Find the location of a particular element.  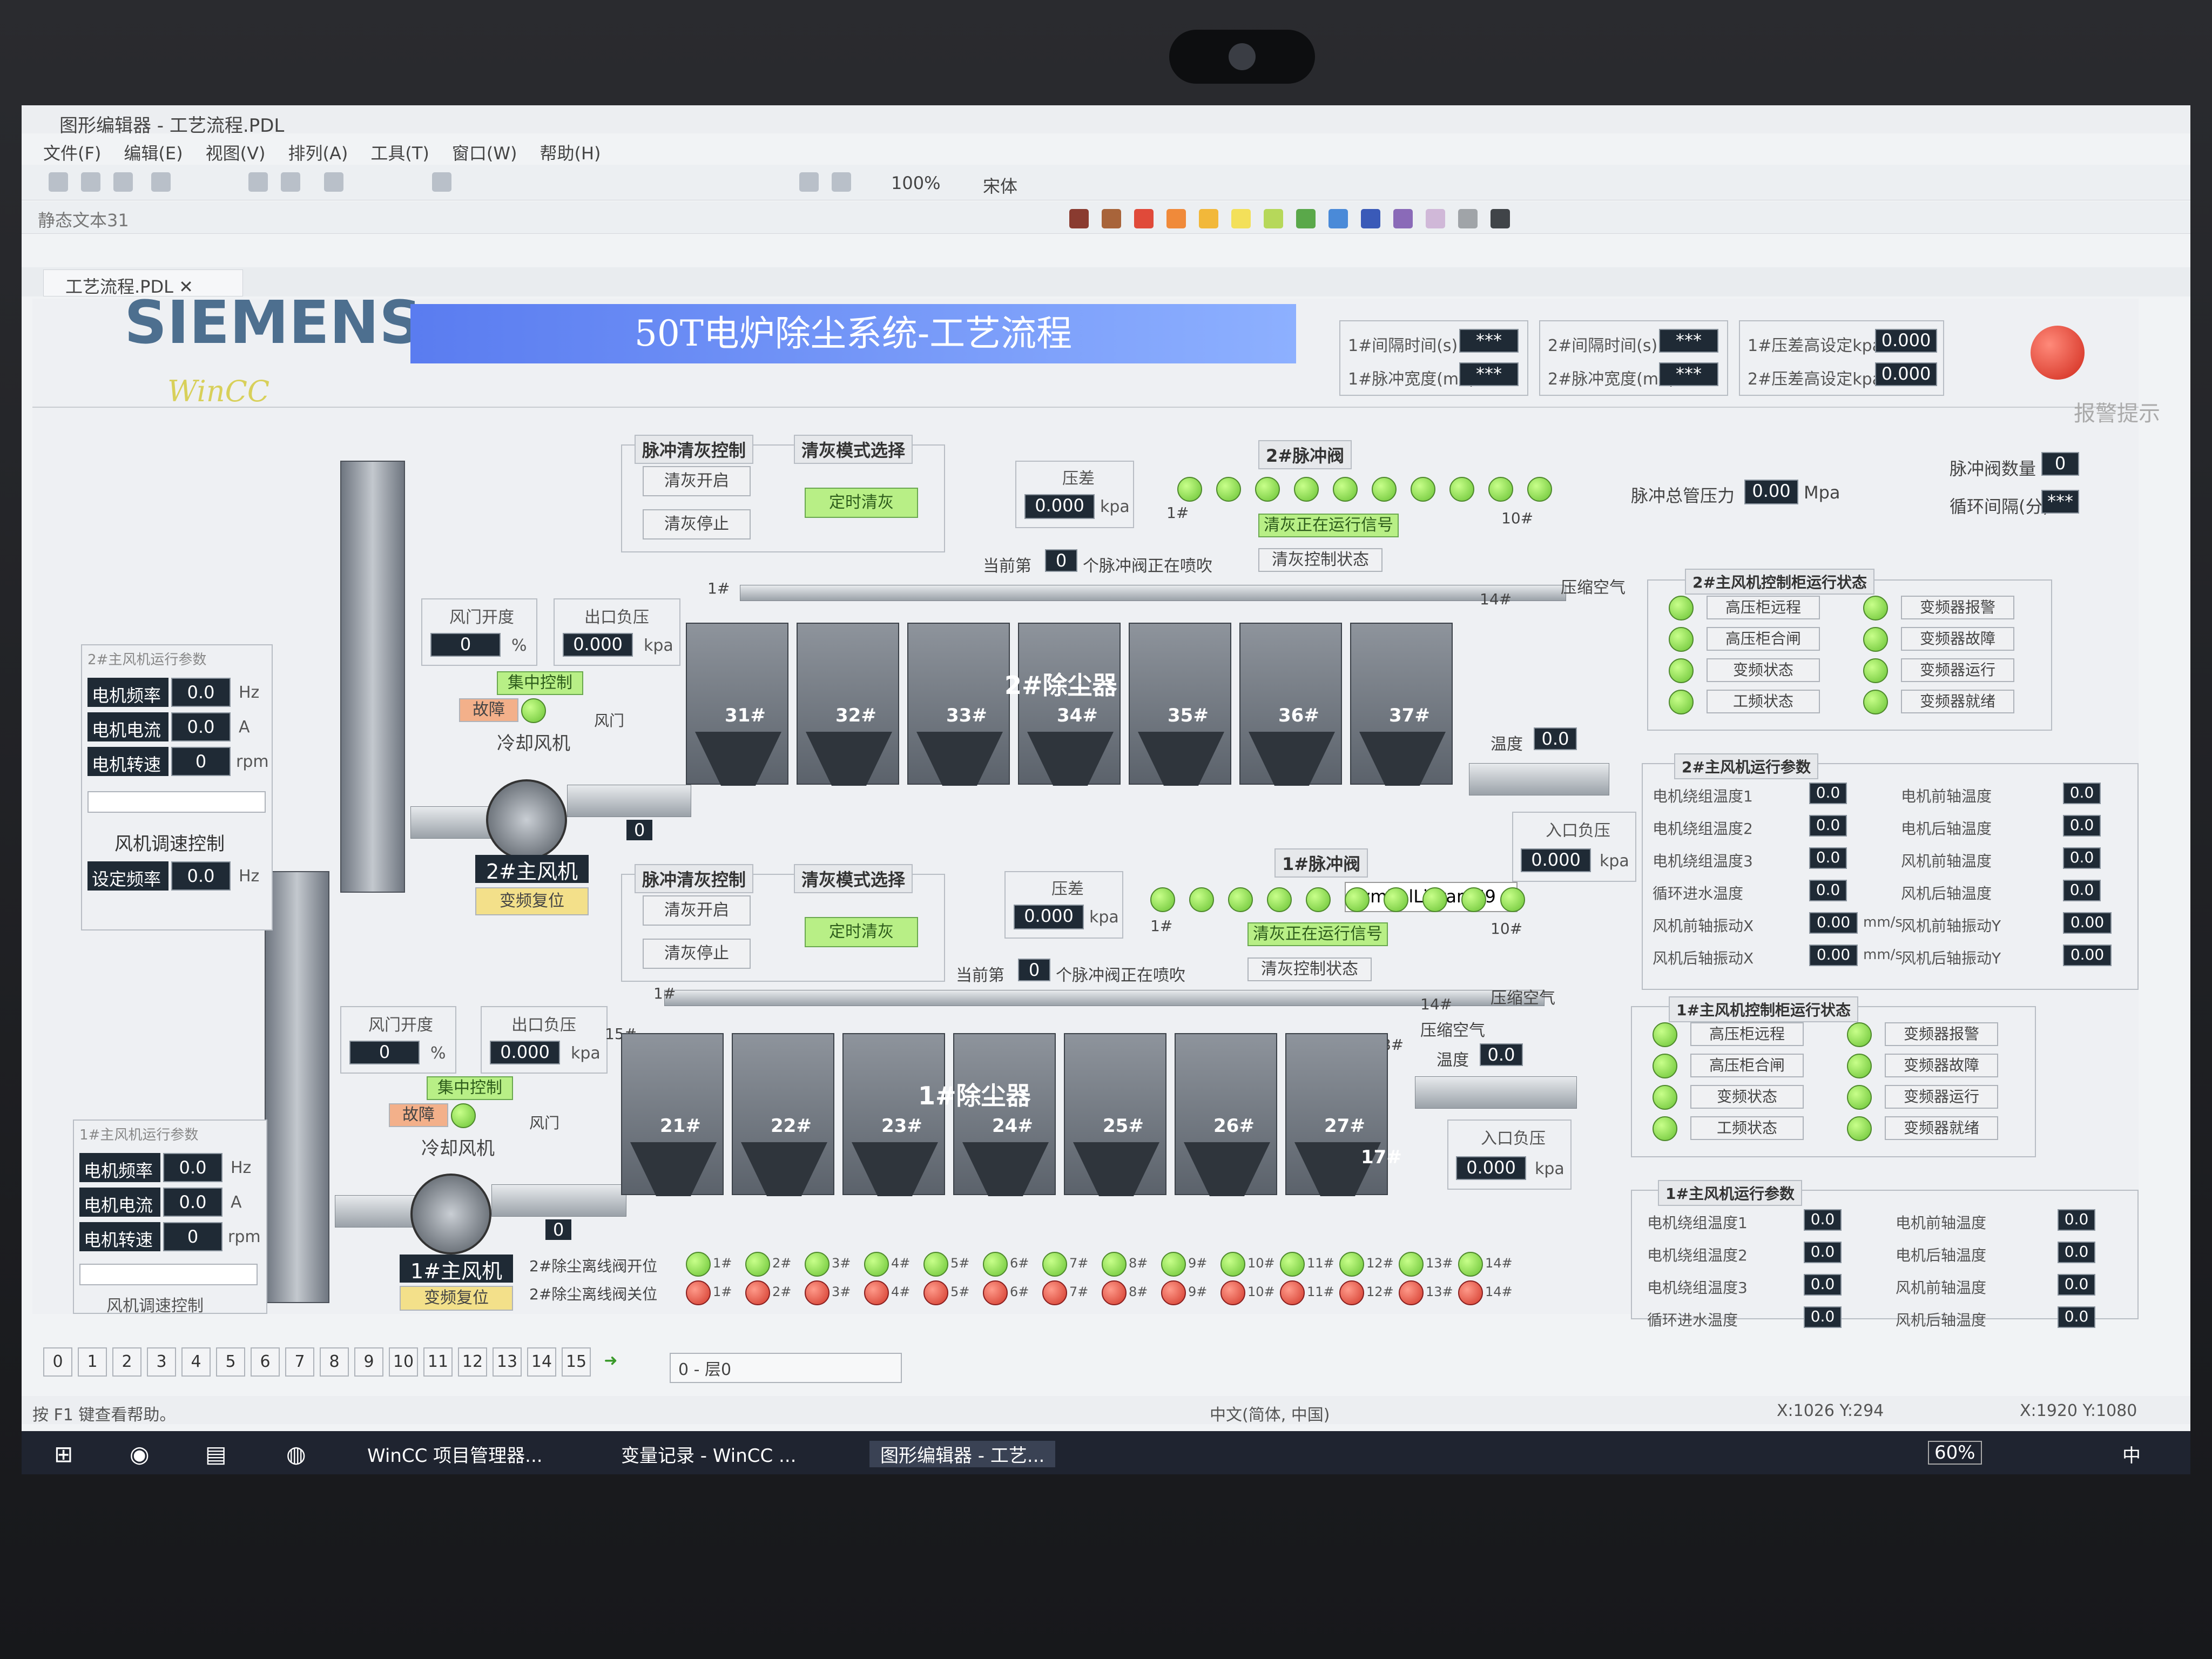

menu-tools: 工具(T) is located at coordinates (399, 152).